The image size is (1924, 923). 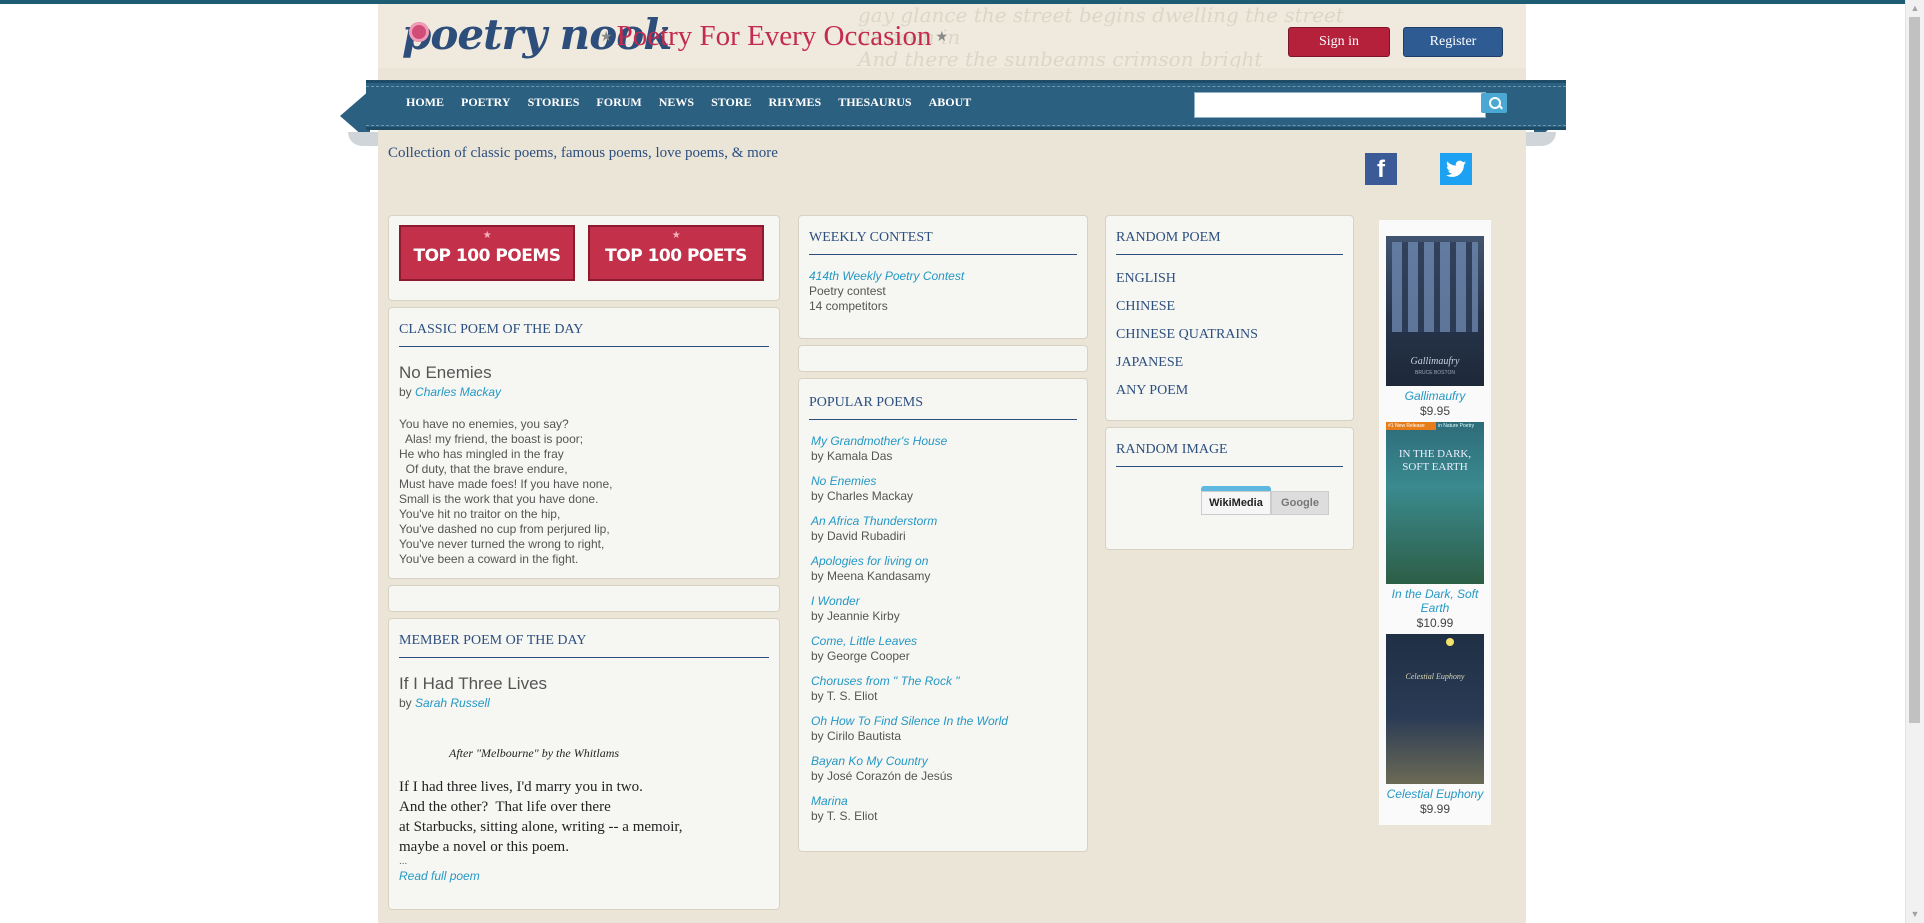 I want to click on popular-poem-author: by Charles Mackay, so click(x=862, y=496).